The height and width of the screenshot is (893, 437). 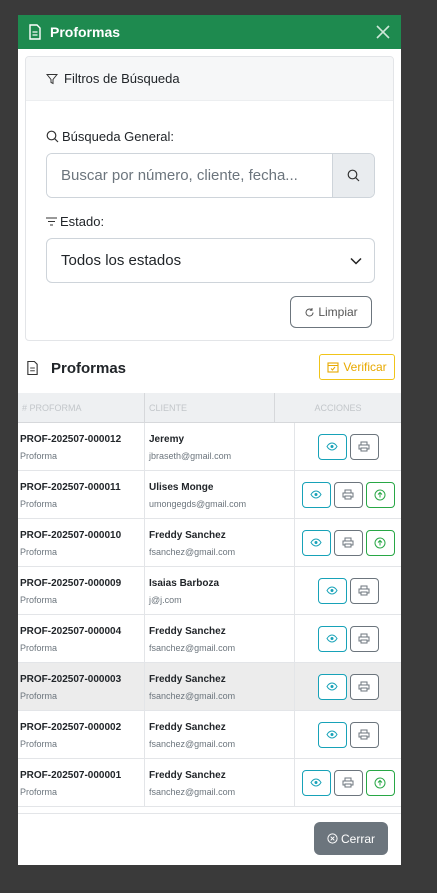 What do you see at coordinates (220, 446) in the screenshot?
I see `client-cell: Jeremy jbraseth@gmail.com` at bounding box center [220, 446].